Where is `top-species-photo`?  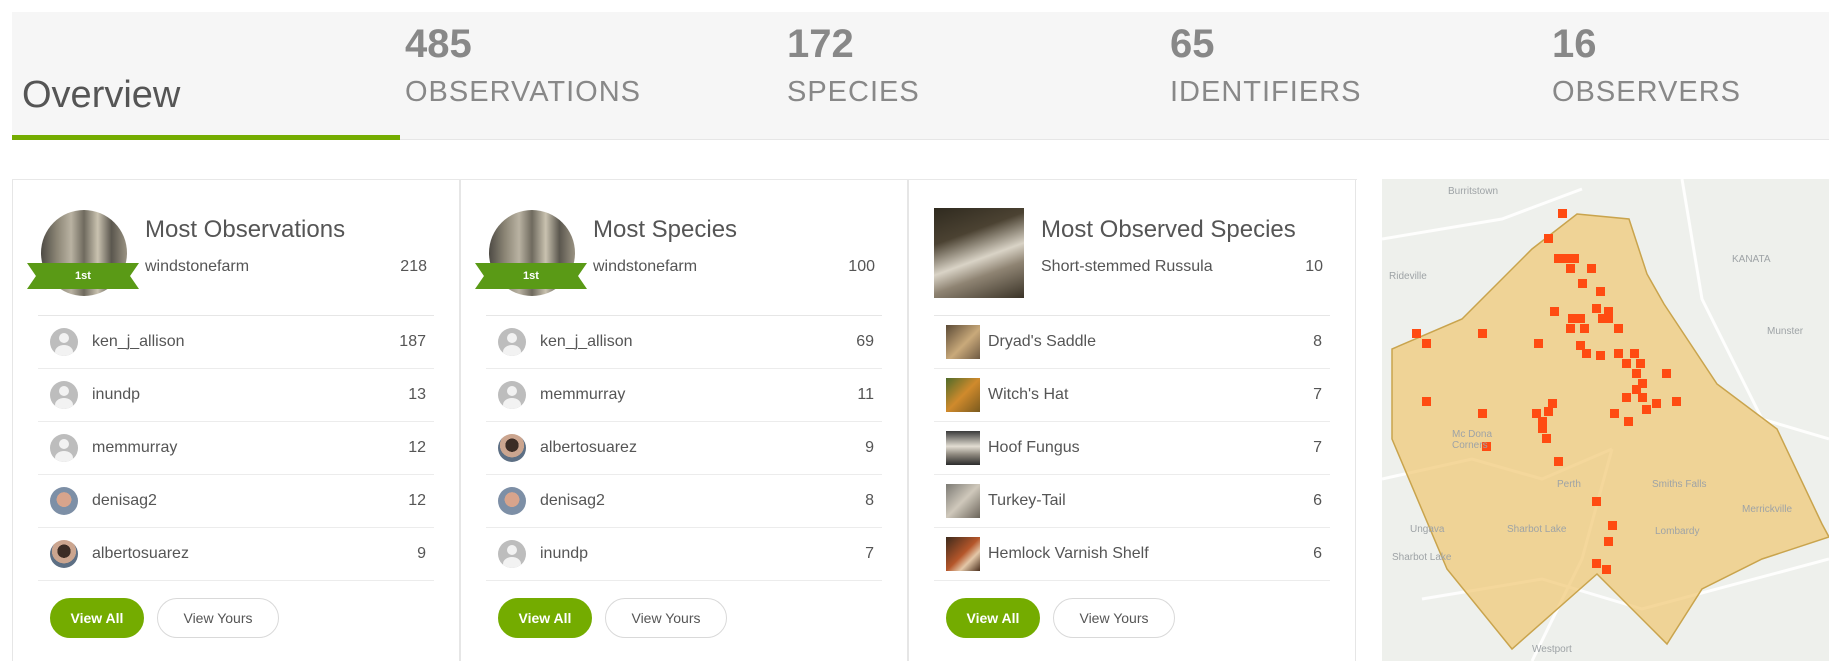 top-species-photo is located at coordinates (979, 253).